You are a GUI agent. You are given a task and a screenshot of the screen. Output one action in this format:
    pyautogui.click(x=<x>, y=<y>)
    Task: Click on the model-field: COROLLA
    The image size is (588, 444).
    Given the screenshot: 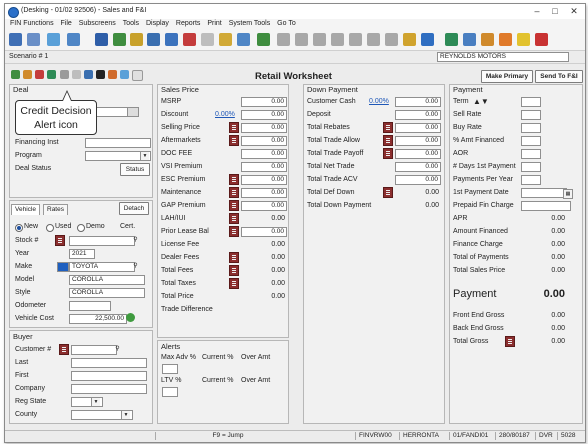 What is the action you would take?
    pyautogui.click(x=107, y=280)
    